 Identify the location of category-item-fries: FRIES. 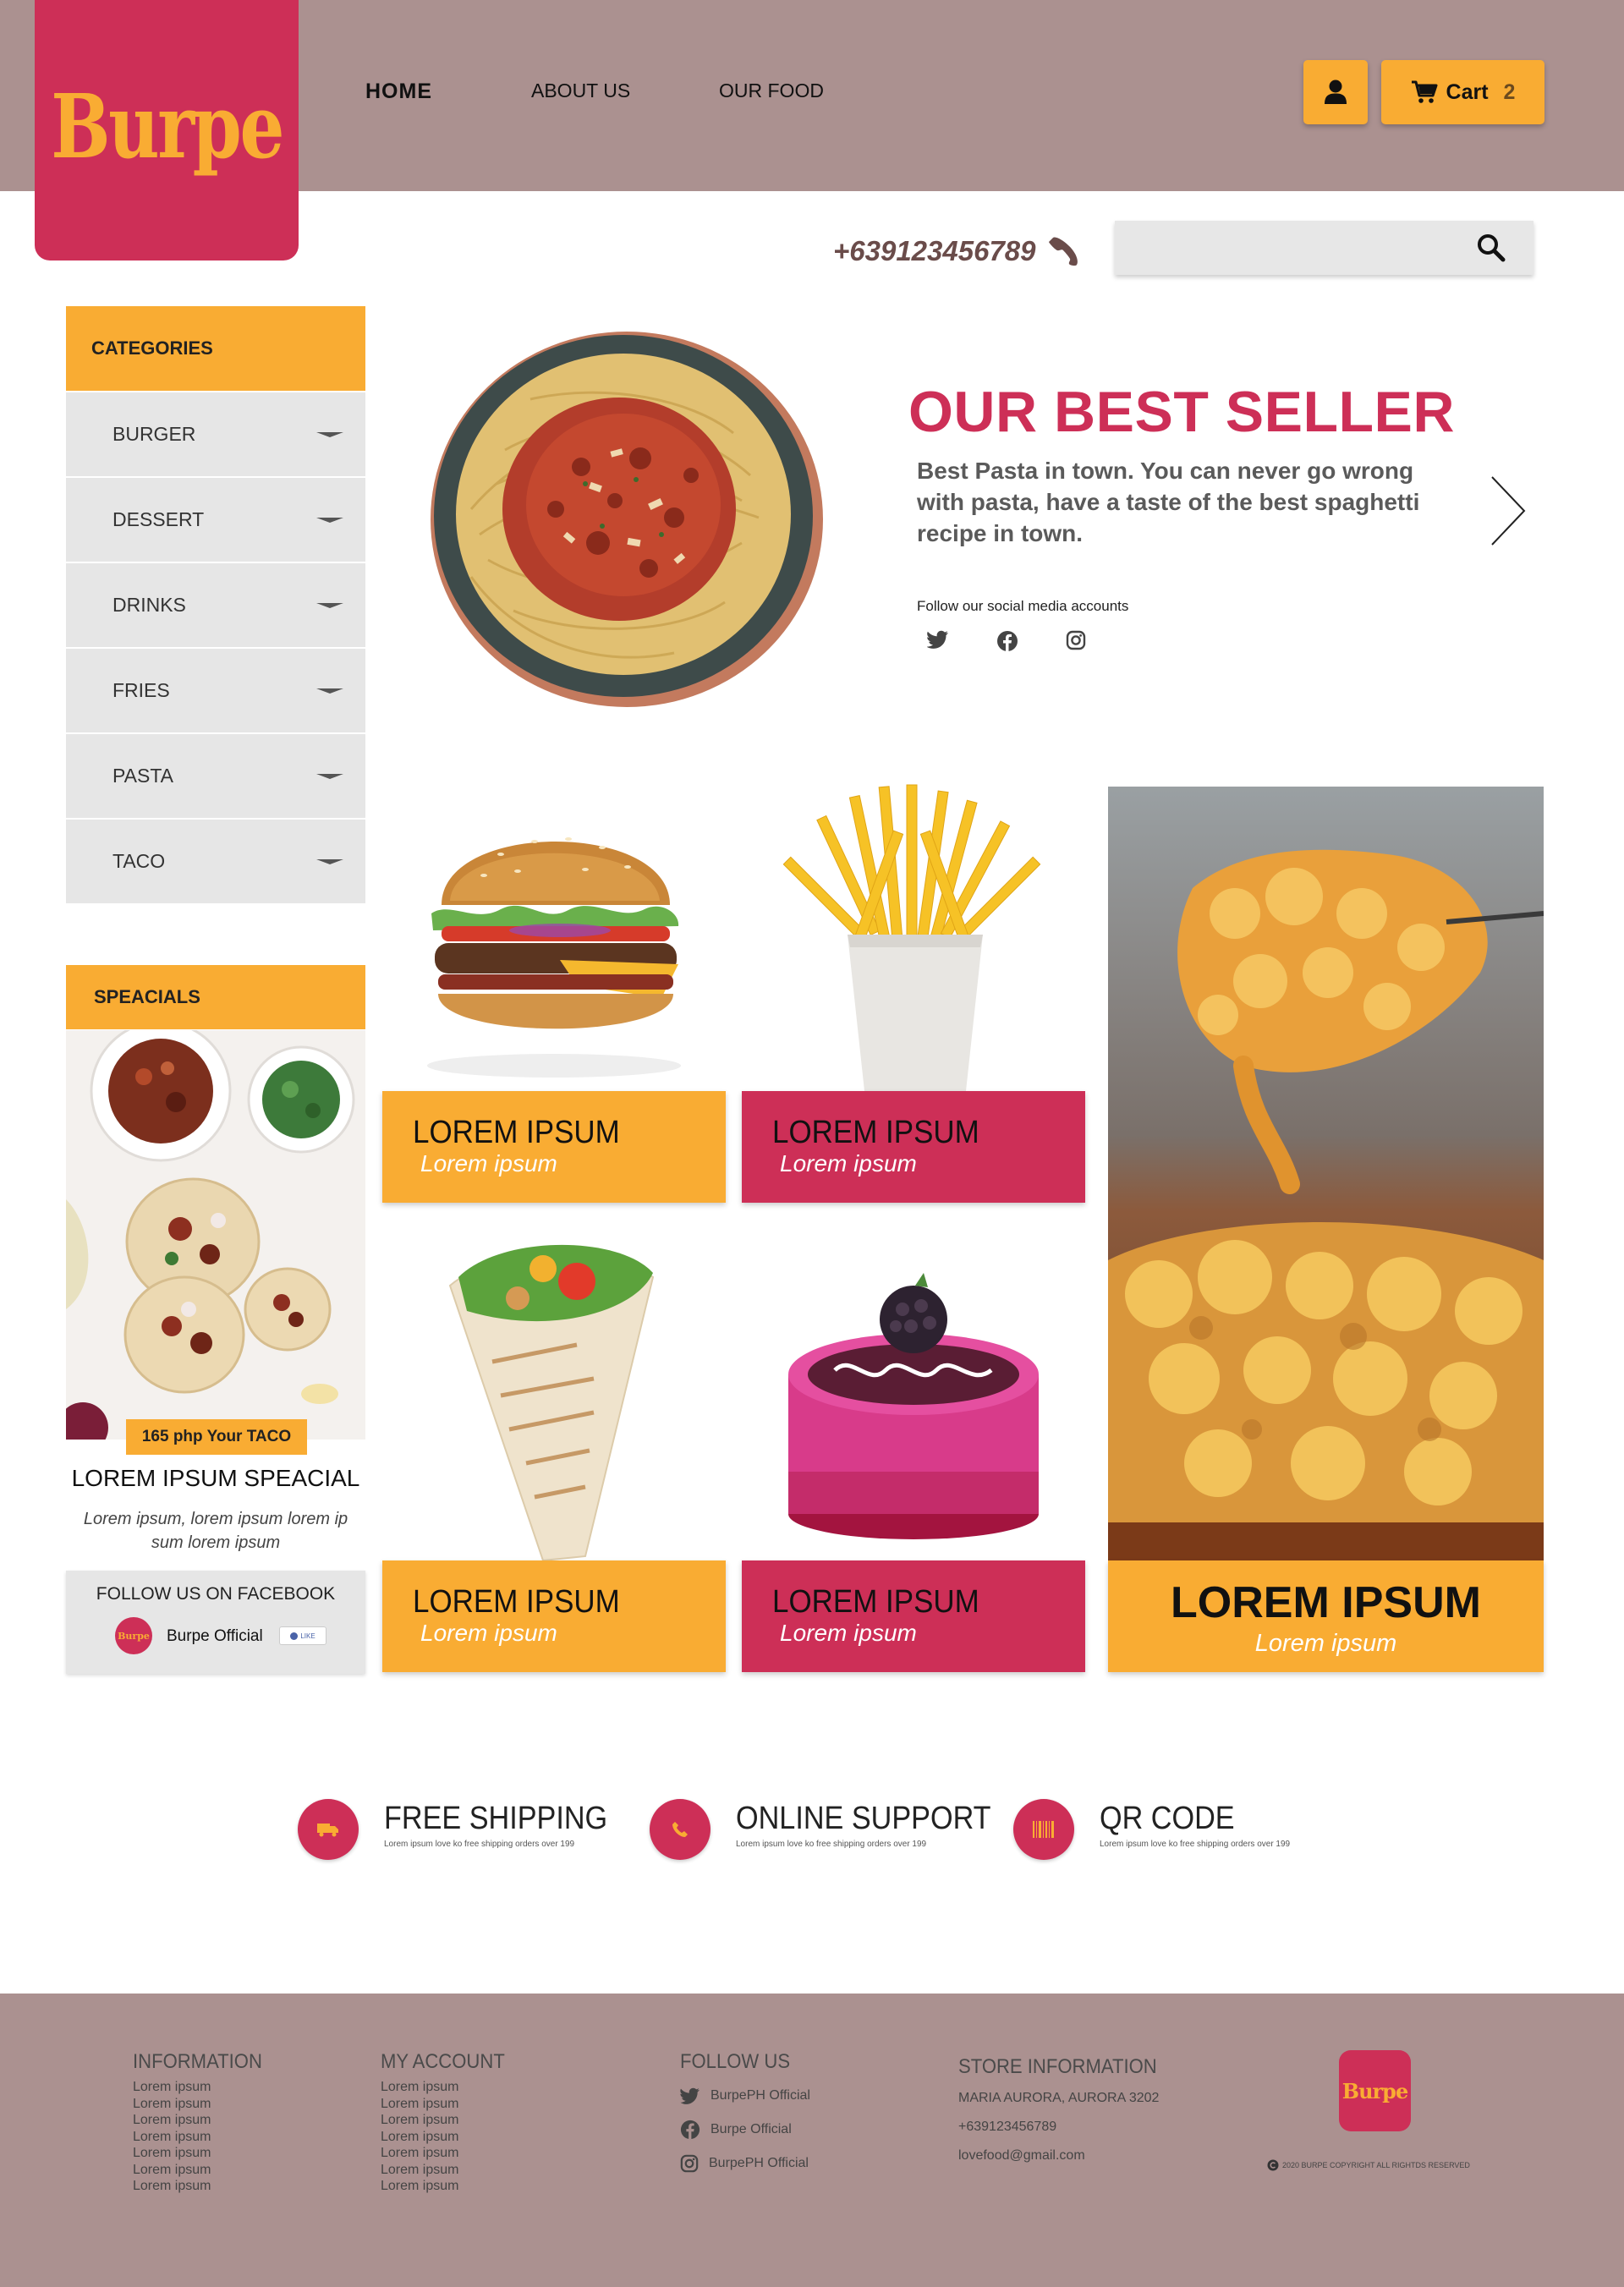
(216, 691).